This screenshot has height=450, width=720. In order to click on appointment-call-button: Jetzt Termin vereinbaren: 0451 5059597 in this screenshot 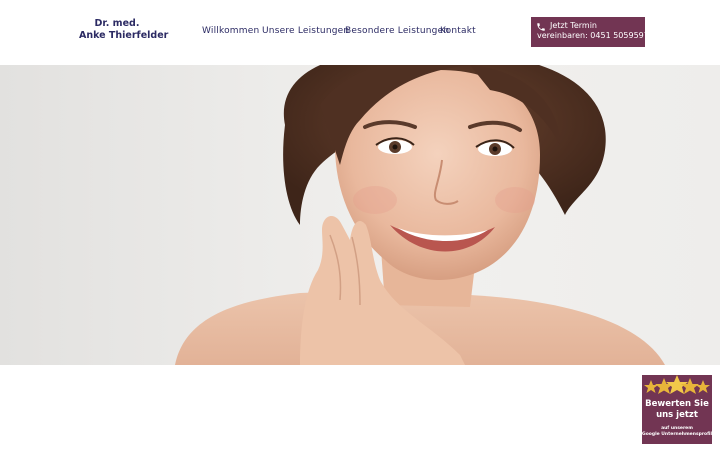, I will do `click(590, 32)`.